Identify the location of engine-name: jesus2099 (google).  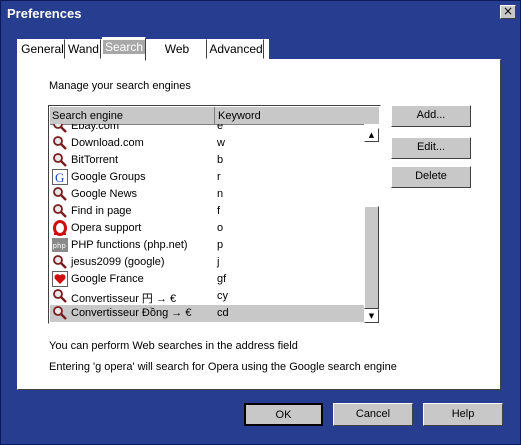
(118, 262).